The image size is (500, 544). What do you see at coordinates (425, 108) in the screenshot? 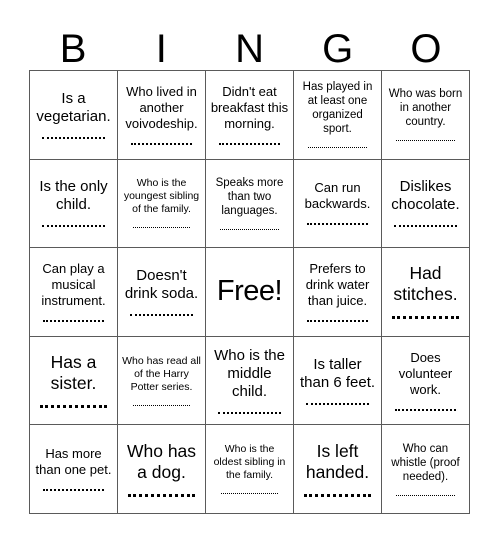
I see `bingo-cell-label: Who was born in another country.` at bounding box center [425, 108].